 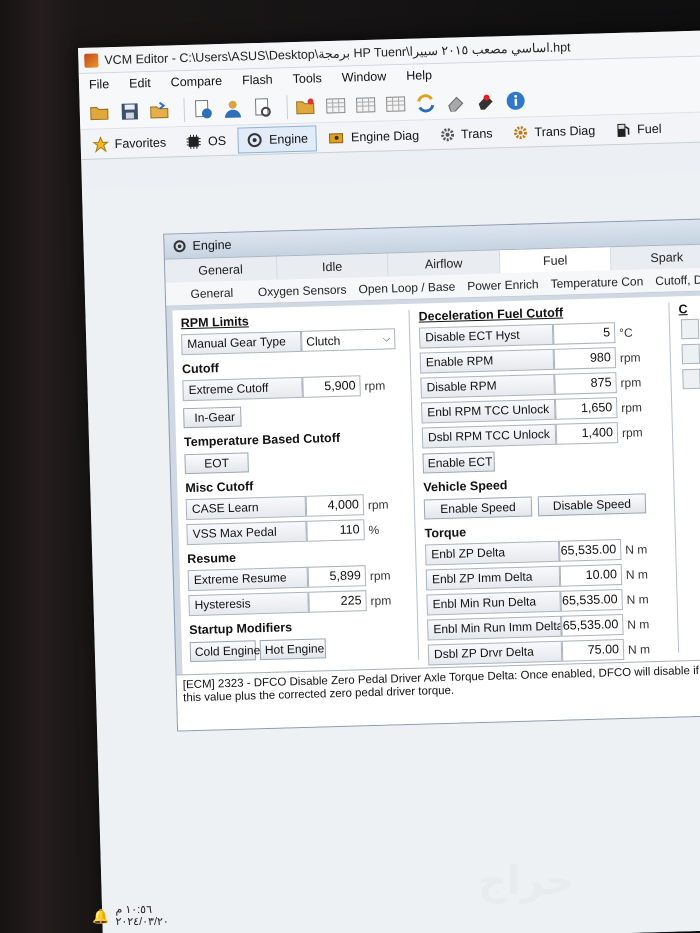 I want to click on extreme-resume-value: 5,899, so click(x=337, y=576).